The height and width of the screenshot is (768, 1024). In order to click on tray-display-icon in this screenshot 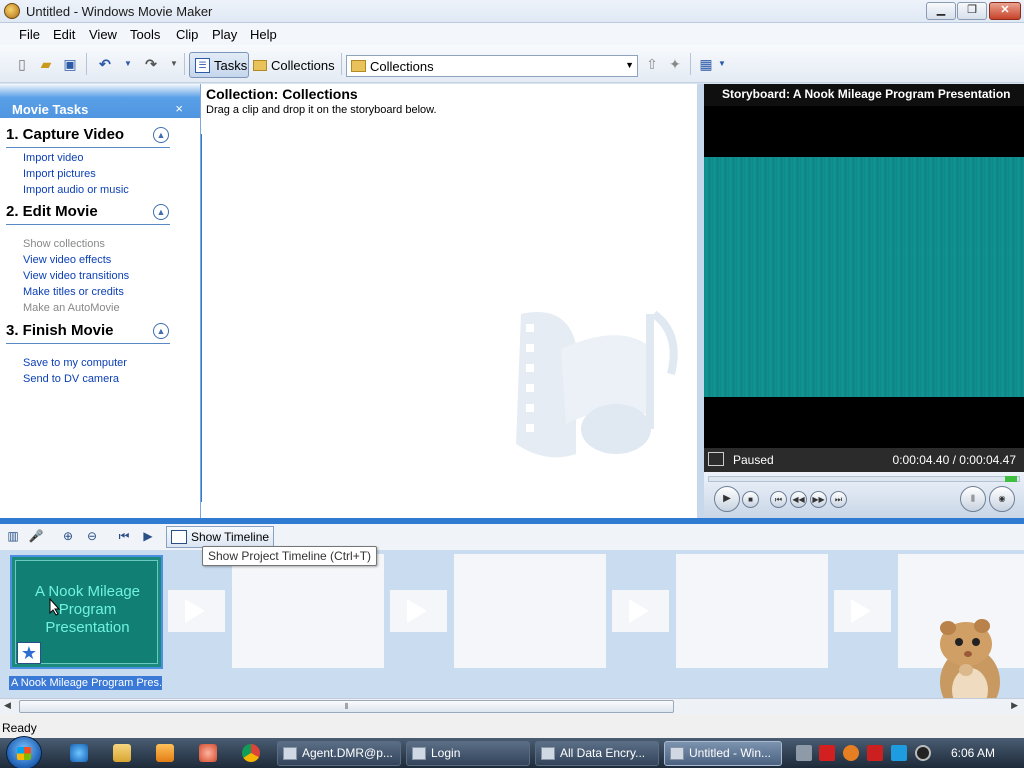, I will do `click(899, 753)`.